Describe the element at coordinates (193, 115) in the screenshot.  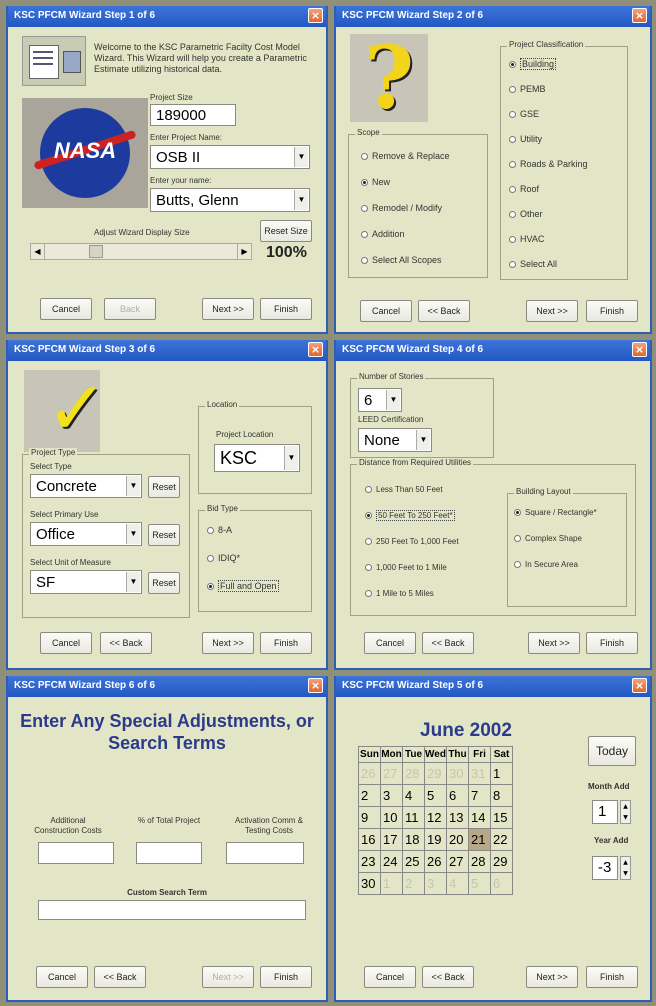
I see `project-size-input: 189000` at that location.